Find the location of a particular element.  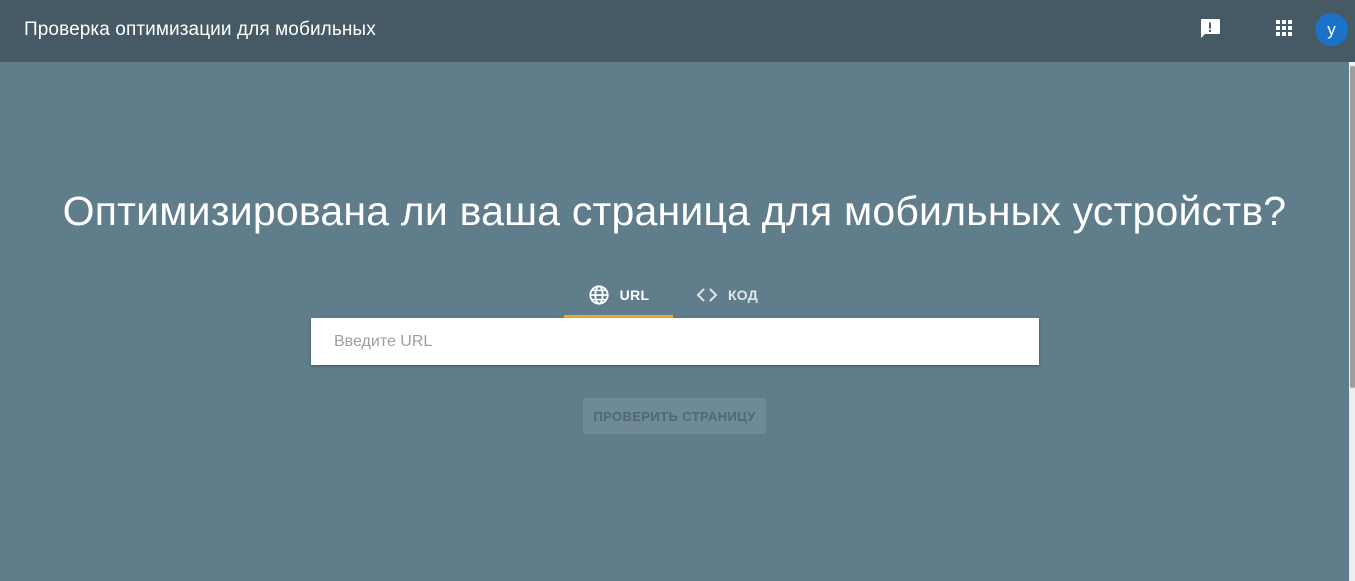

scrollbar-thumb is located at coordinates (1352, 227).